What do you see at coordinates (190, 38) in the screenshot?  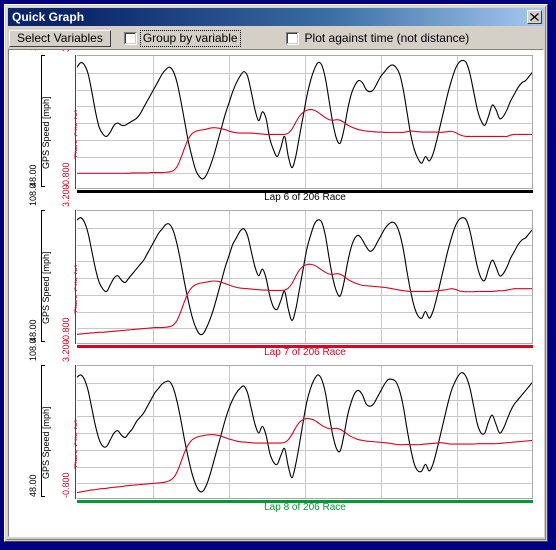 I see `group-by-variable-label: Group by variable` at bounding box center [190, 38].